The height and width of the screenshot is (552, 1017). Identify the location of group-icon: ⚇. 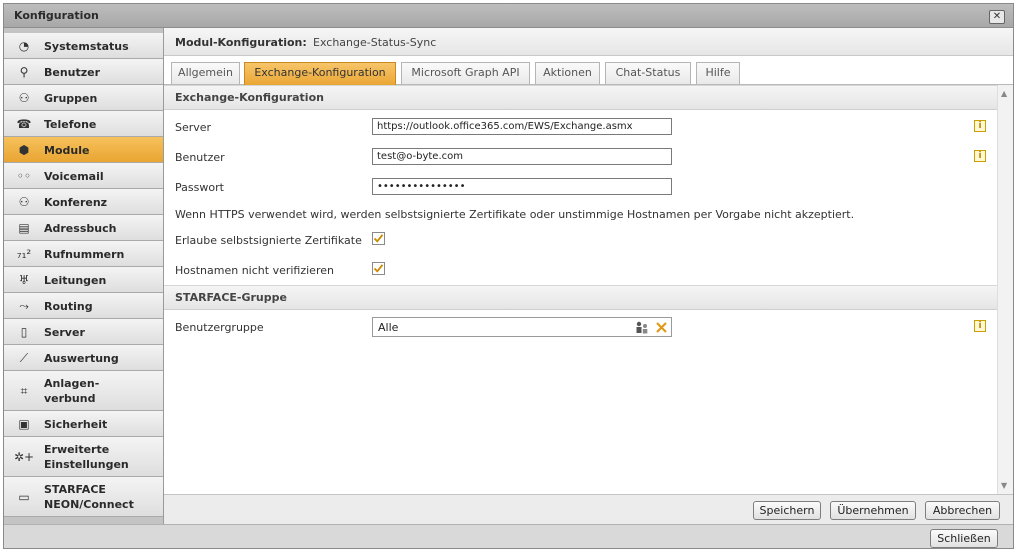
(24, 98).